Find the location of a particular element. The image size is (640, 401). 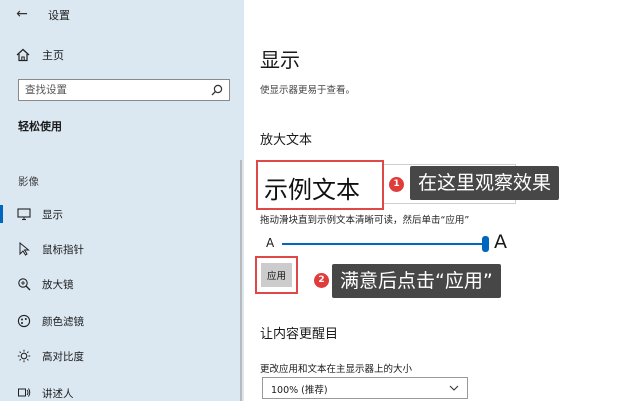

slider-instruction: 拖动滑块直到示例文本清晰可读，然后单击“应用” is located at coordinates (365, 220).